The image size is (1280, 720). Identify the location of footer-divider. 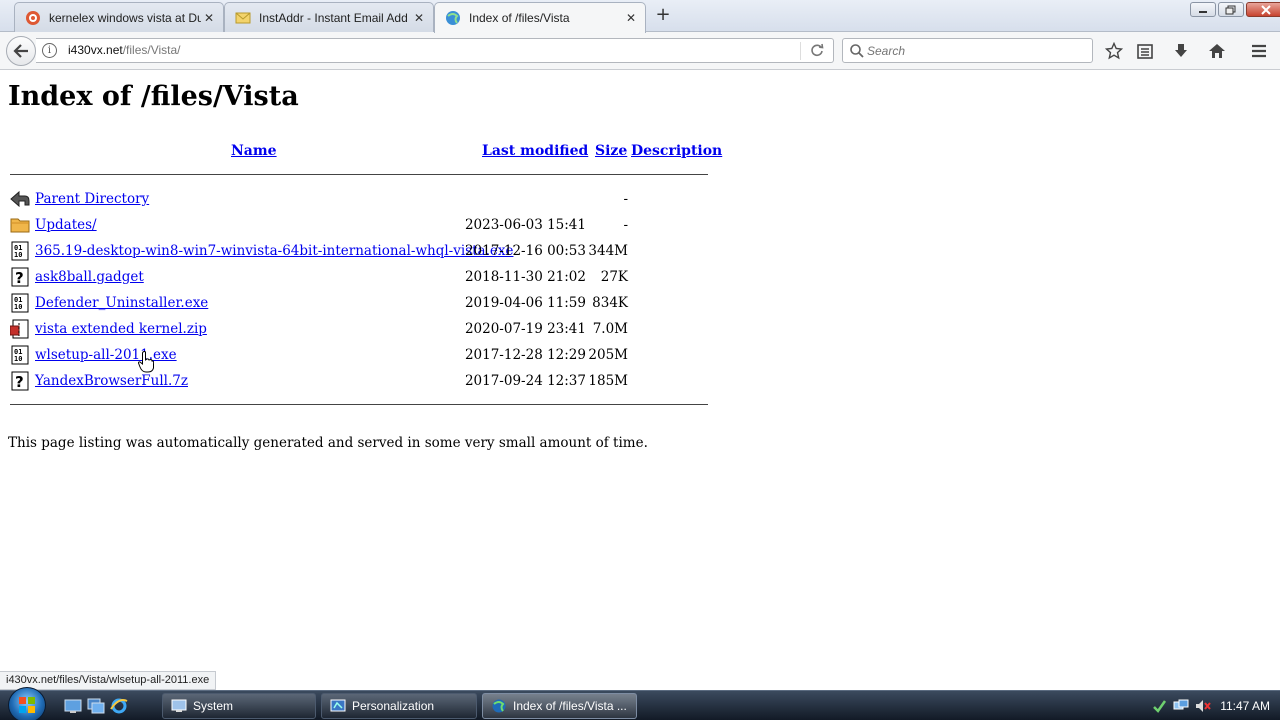
(359, 404).